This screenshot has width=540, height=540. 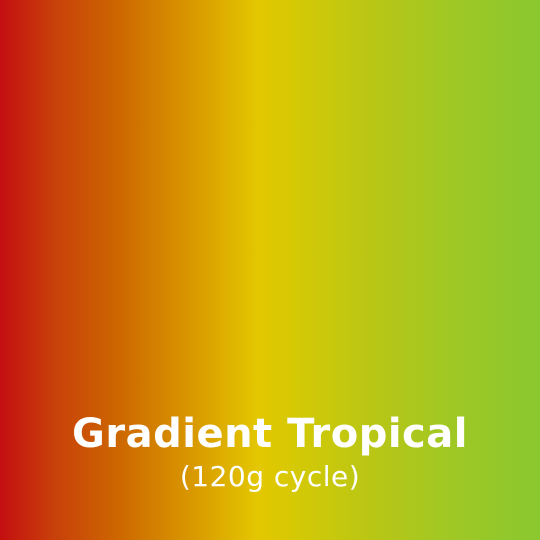 I want to click on swatch-title: Gradient Tropical, so click(x=270, y=434).